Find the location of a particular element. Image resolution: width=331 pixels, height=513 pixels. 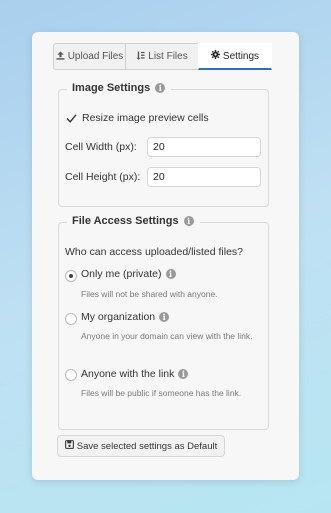

tab-settings: Settings is located at coordinates (235, 56).